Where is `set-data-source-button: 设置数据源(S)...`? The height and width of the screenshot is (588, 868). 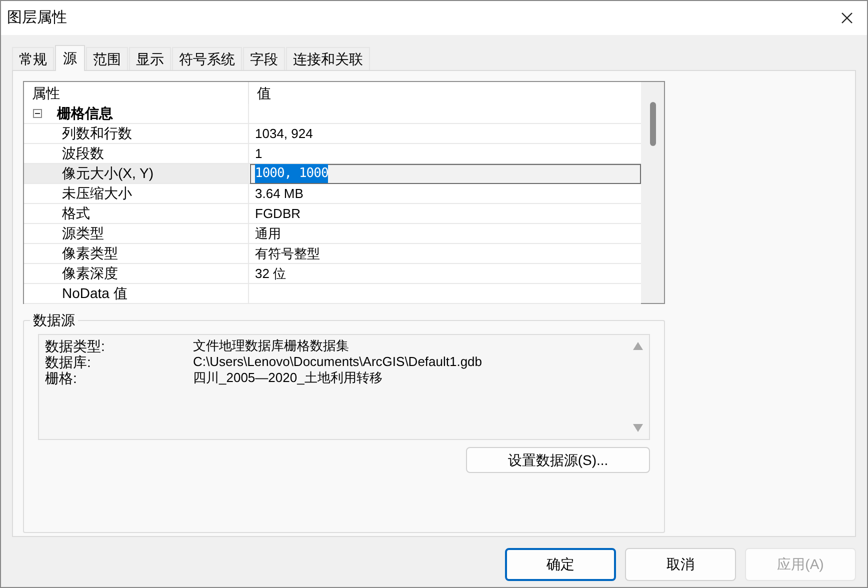 set-data-source-button: 设置数据源(S)... is located at coordinates (558, 460).